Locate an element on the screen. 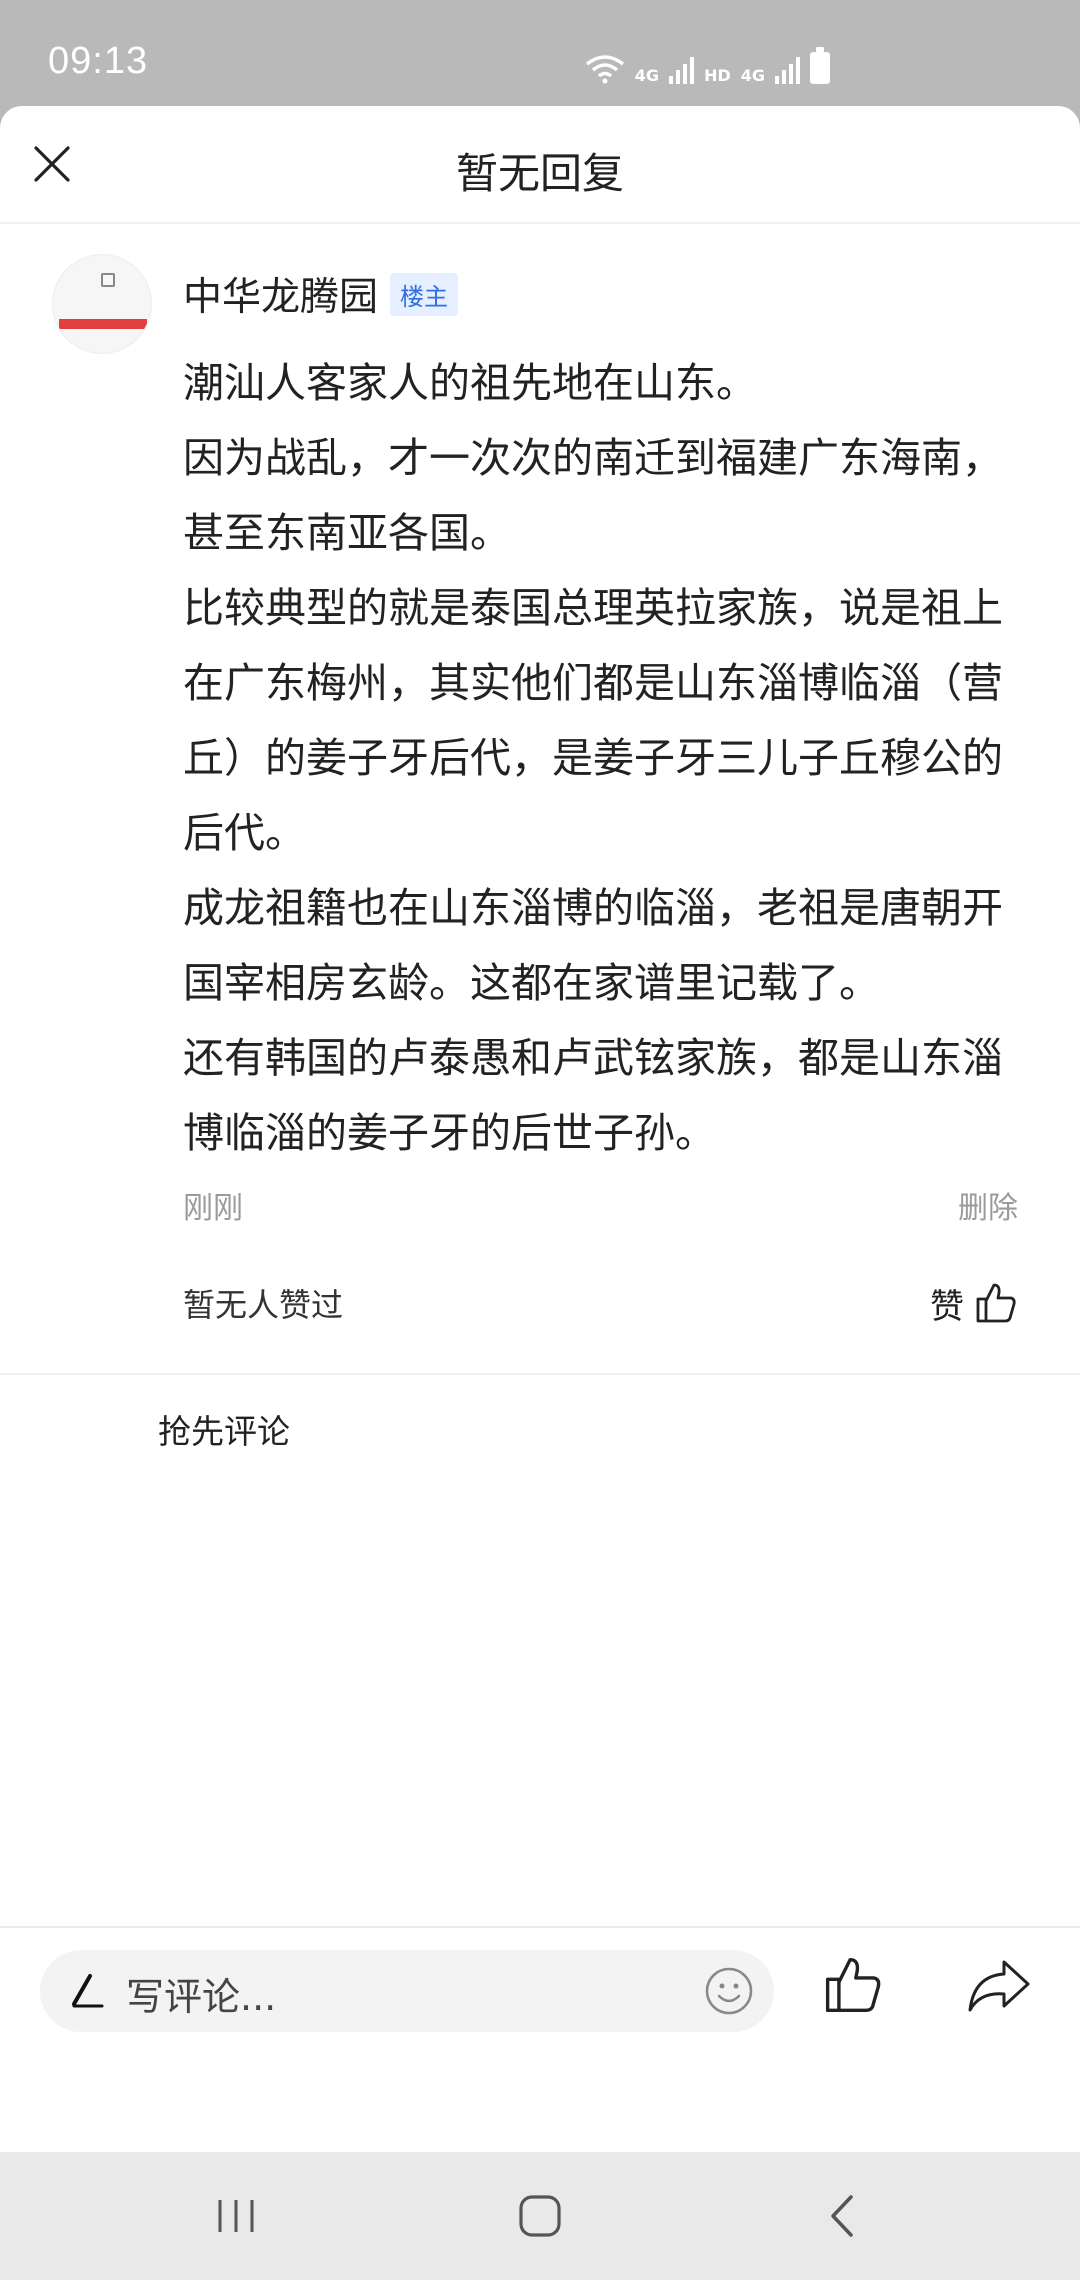 This screenshot has height=2280, width=1080. status-icons: 4G HD 4G is located at coordinates (707, 64).